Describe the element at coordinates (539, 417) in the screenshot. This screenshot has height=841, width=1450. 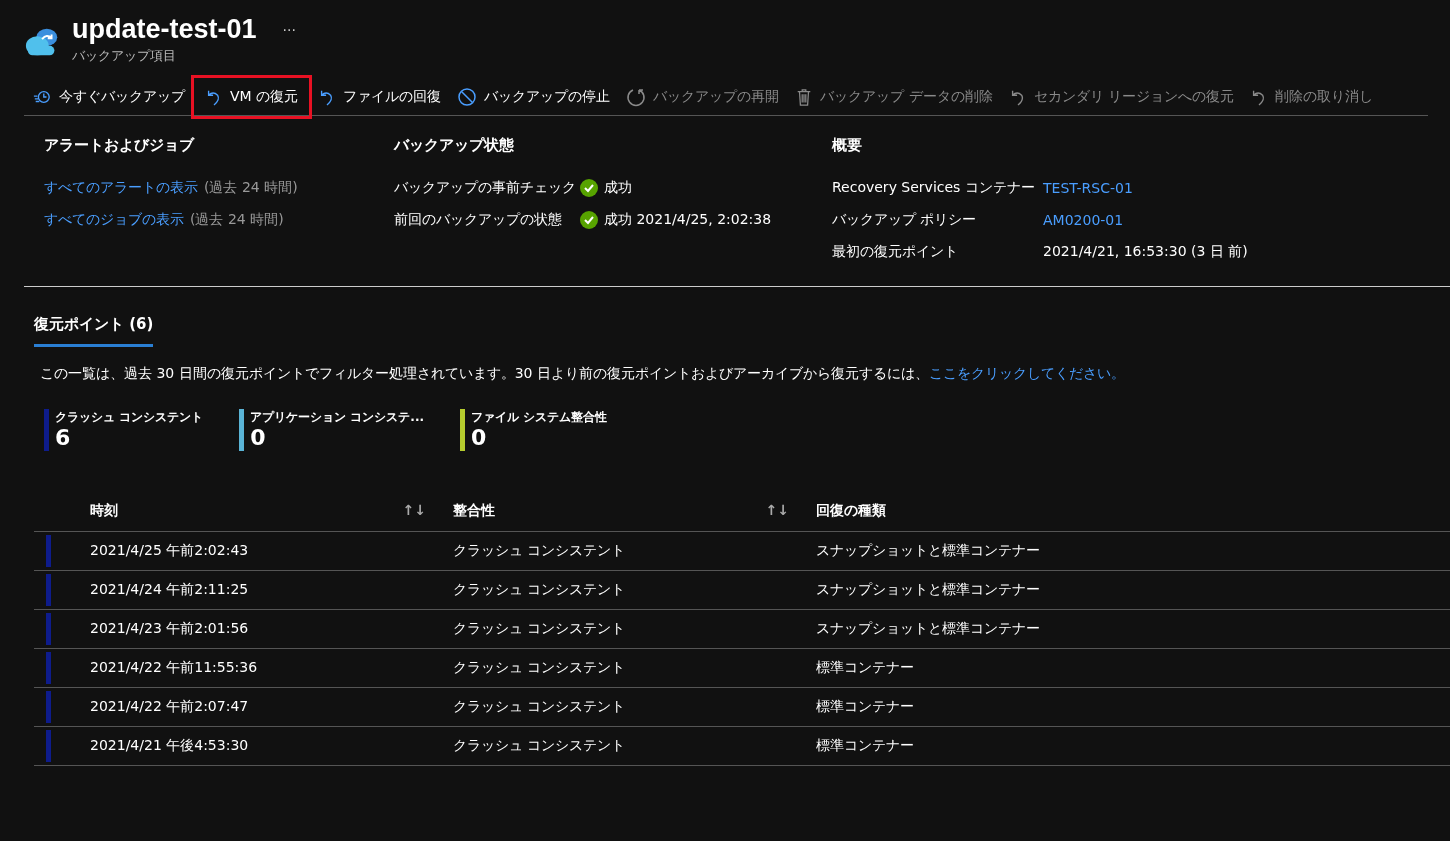
I see `count-label: ファイル システム整合性` at that location.